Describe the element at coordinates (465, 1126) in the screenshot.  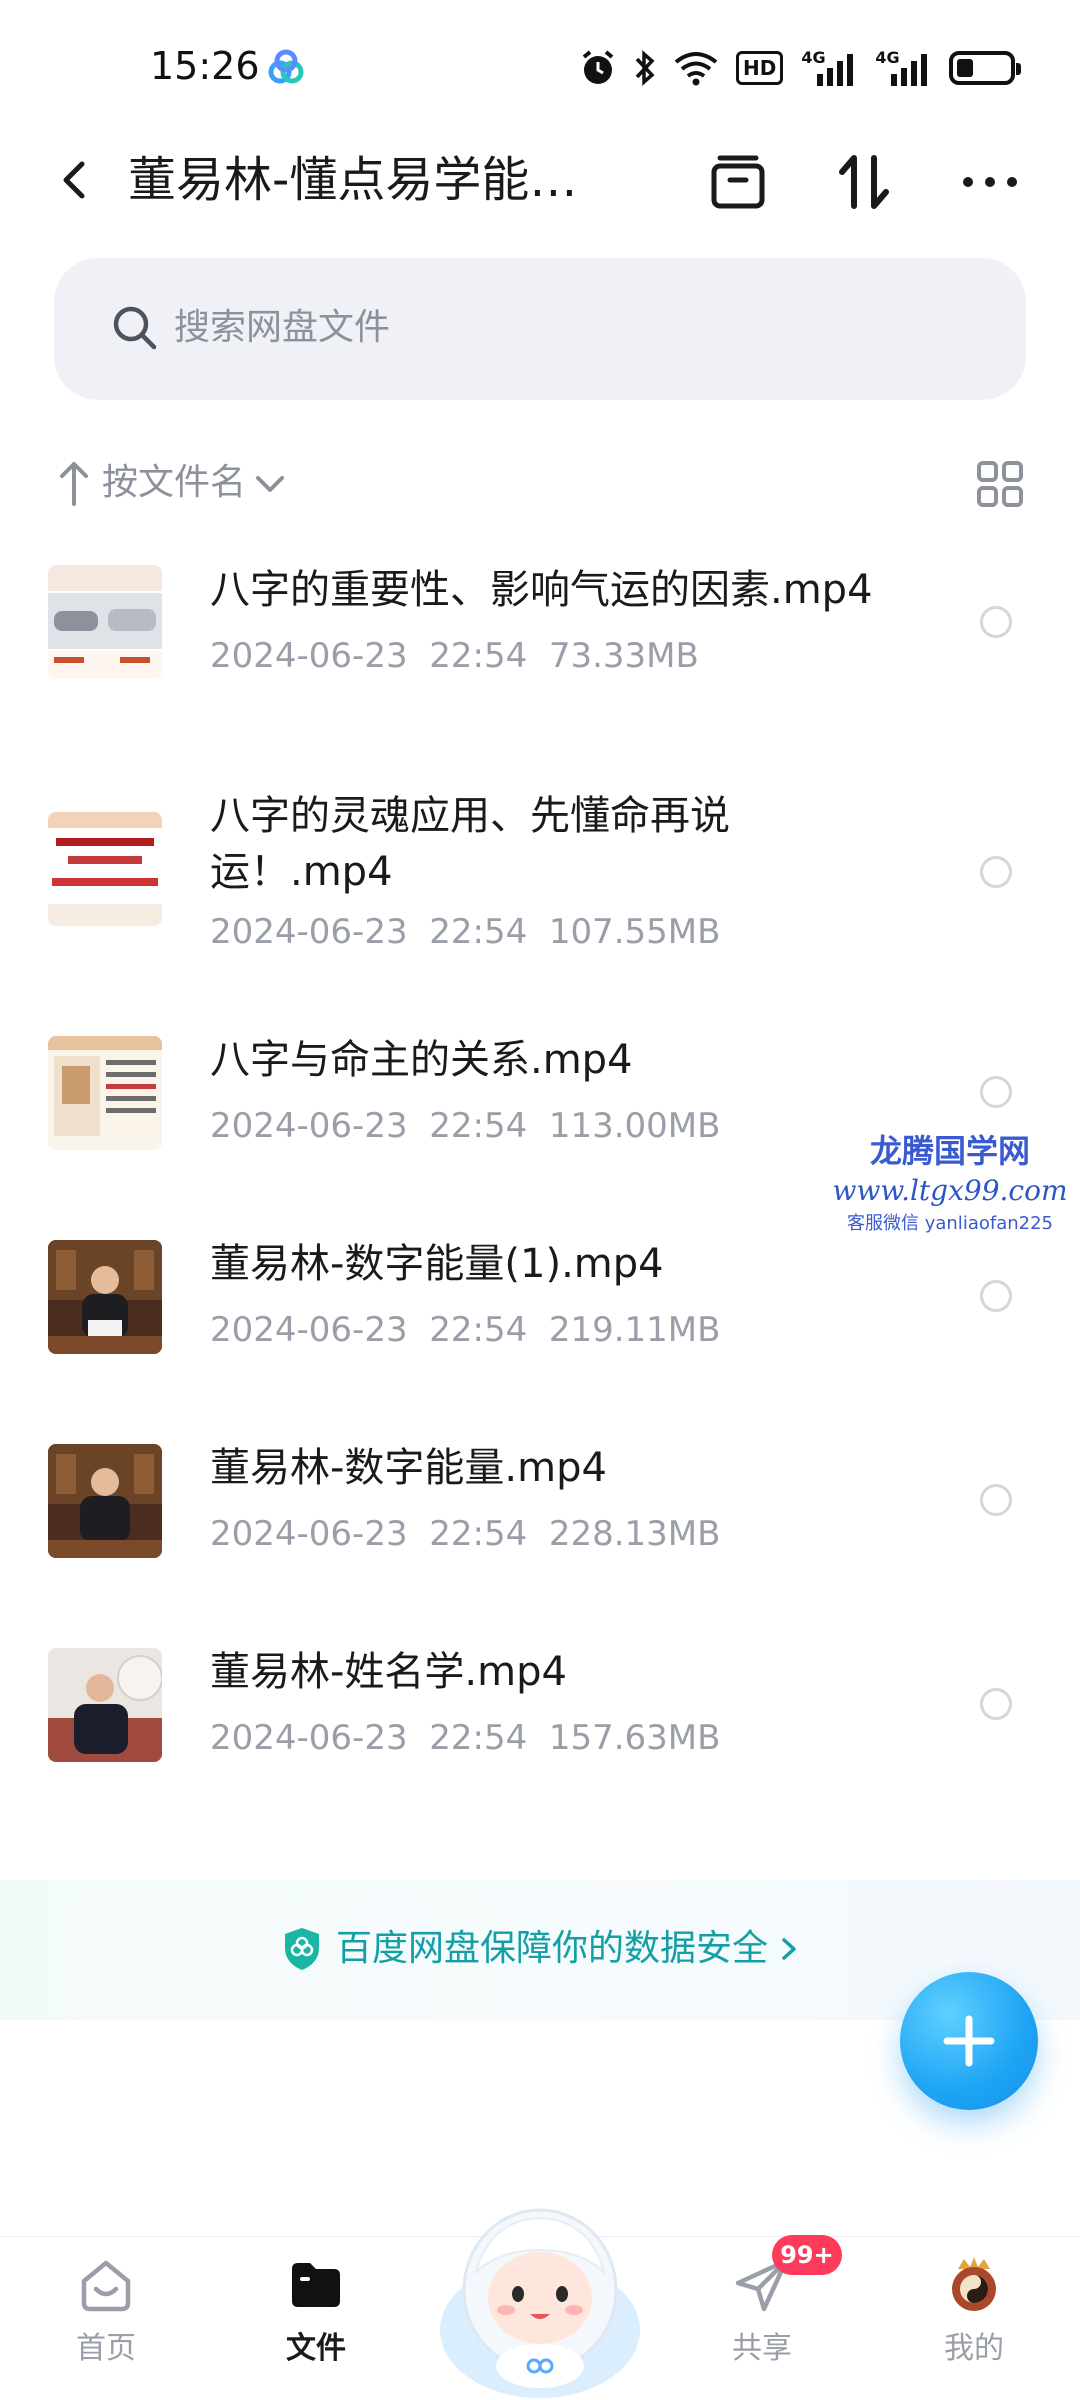
I see `file-meta: 2024-06-23 22:54 113.00MB` at that location.